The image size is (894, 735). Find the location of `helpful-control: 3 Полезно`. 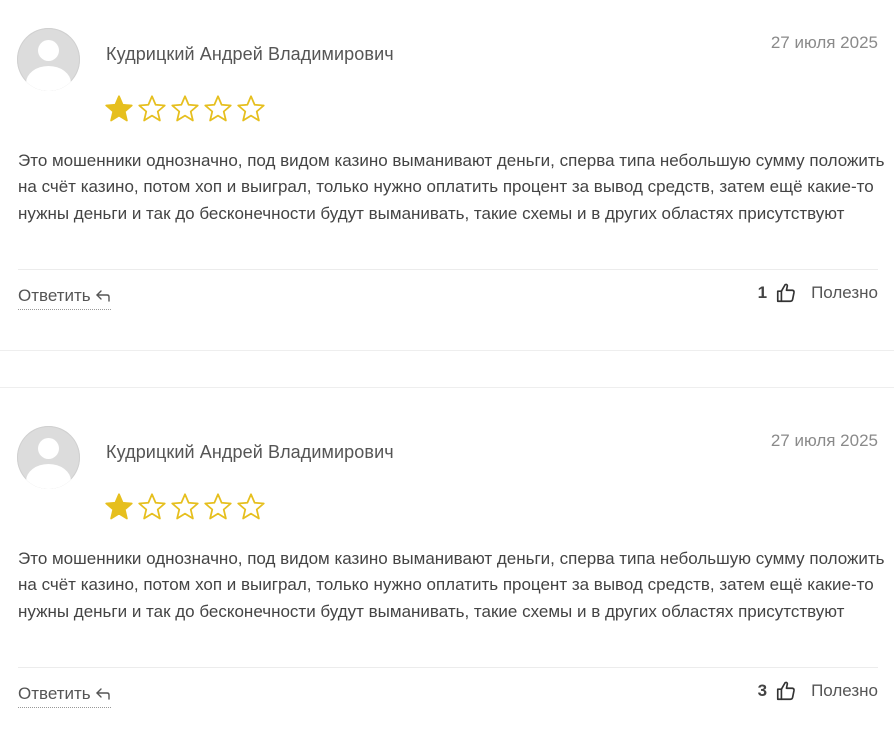

helpful-control: 3 Полезно is located at coordinates (818, 691).